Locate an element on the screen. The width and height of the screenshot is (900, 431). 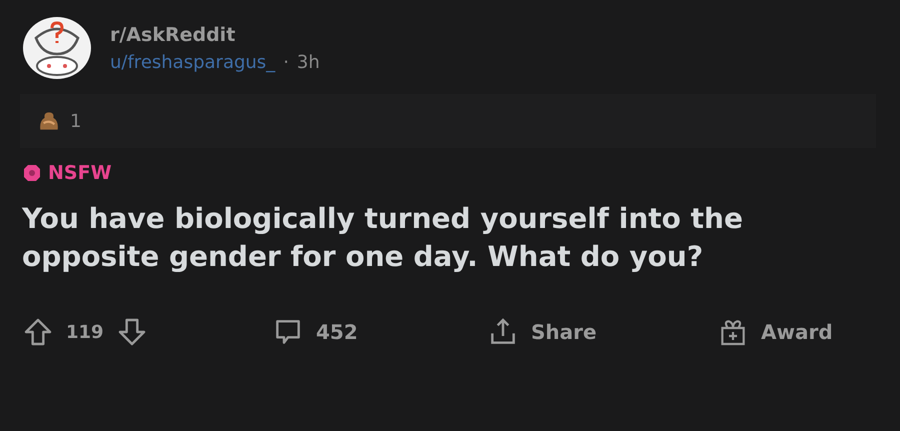
nsfw-tag: NSFW is located at coordinates (80, 173).